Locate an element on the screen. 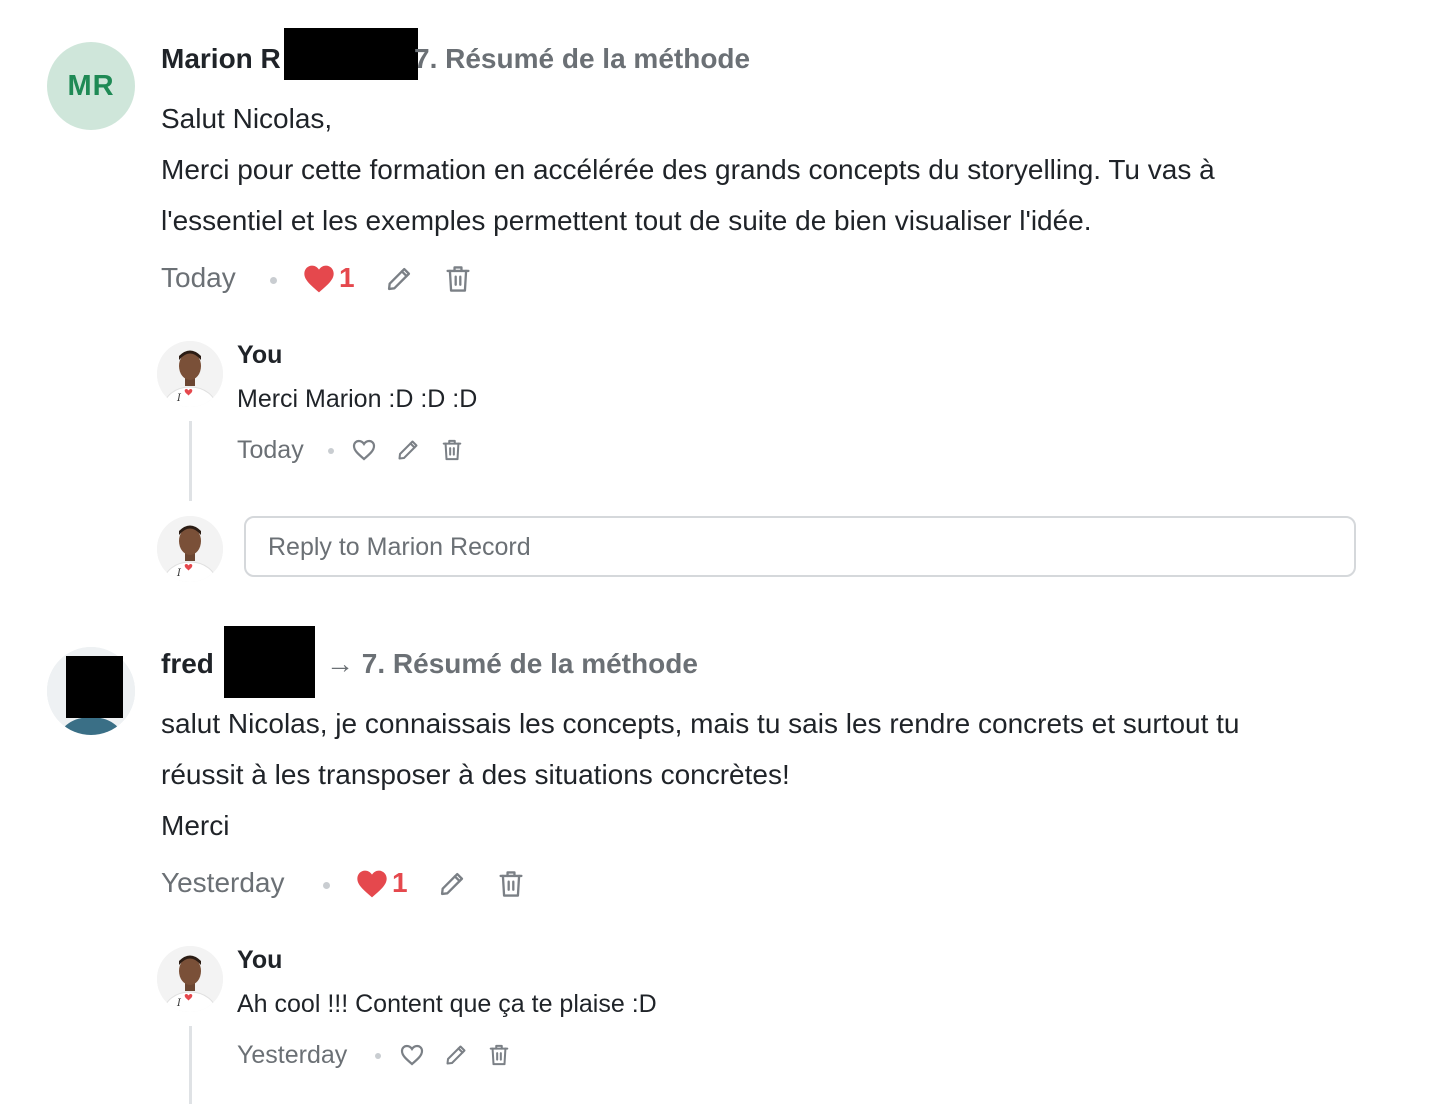 Image resolution: width=1456 pixels, height=1104 pixels. reply-body: Merci Marion :D :D :D is located at coordinates (357, 399).